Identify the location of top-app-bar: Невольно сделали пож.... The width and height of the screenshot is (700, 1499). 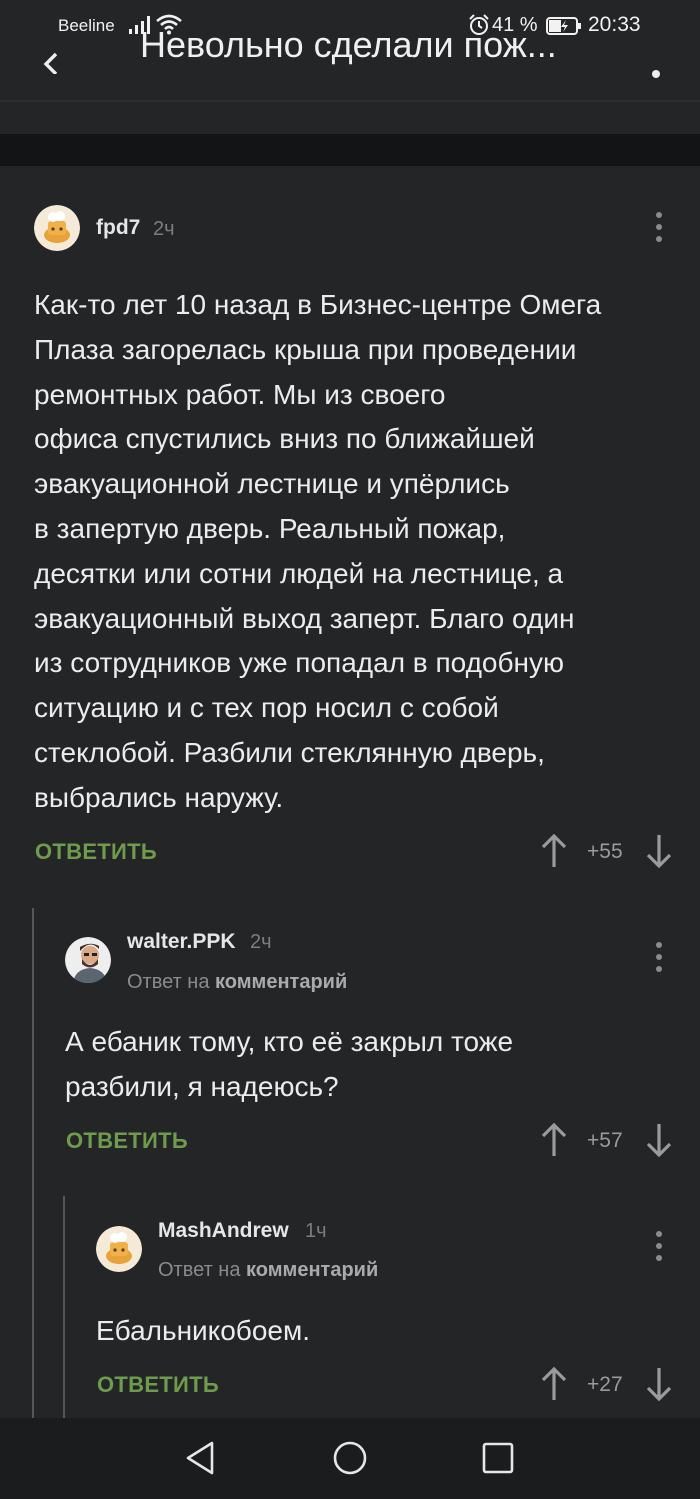
(350, 66).